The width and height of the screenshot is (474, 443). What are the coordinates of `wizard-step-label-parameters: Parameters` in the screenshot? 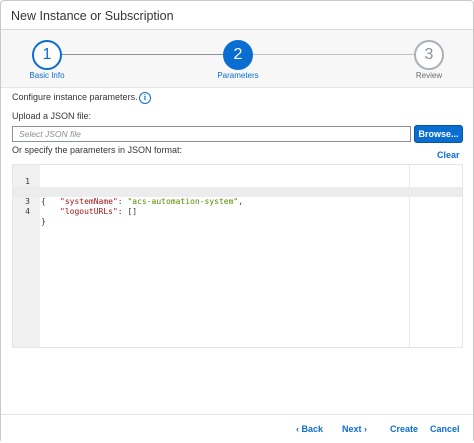 It's located at (238, 75).